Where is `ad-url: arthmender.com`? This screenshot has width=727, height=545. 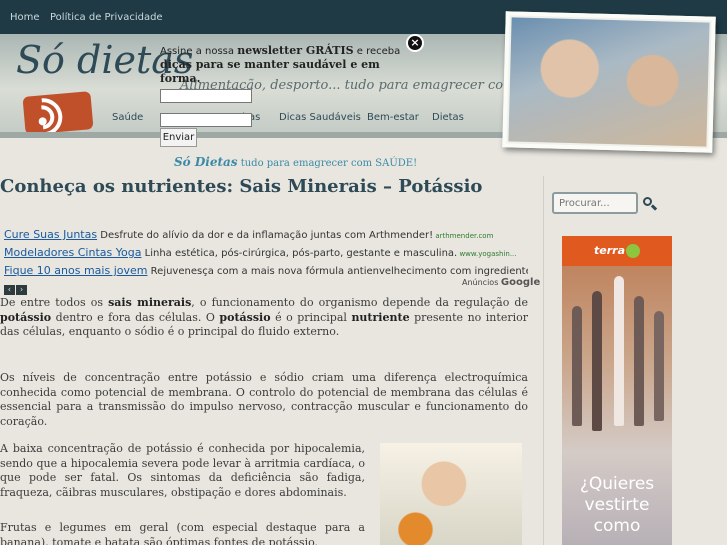
ad-url: arthmender.com is located at coordinates (463, 236).